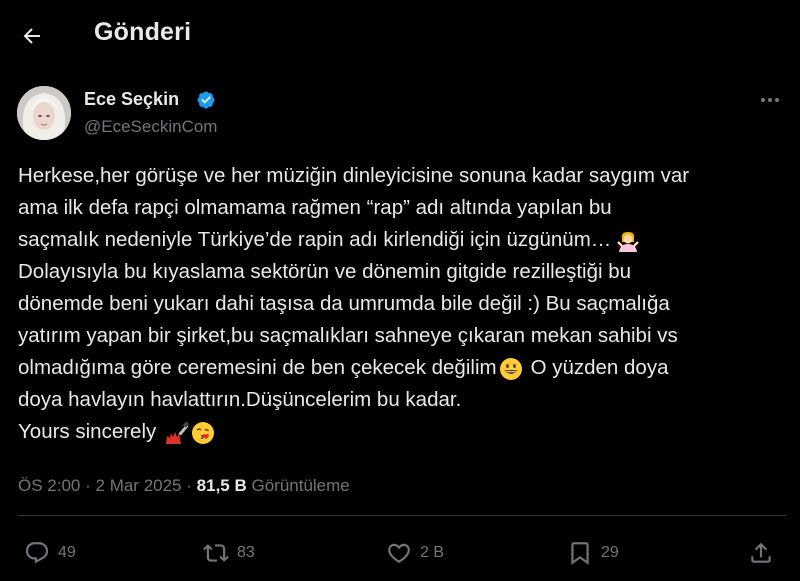 The width and height of the screenshot is (800, 581). Describe the element at coordinates (143, 32) in the screenshot. I see `page-title: Gönderi` at that location.